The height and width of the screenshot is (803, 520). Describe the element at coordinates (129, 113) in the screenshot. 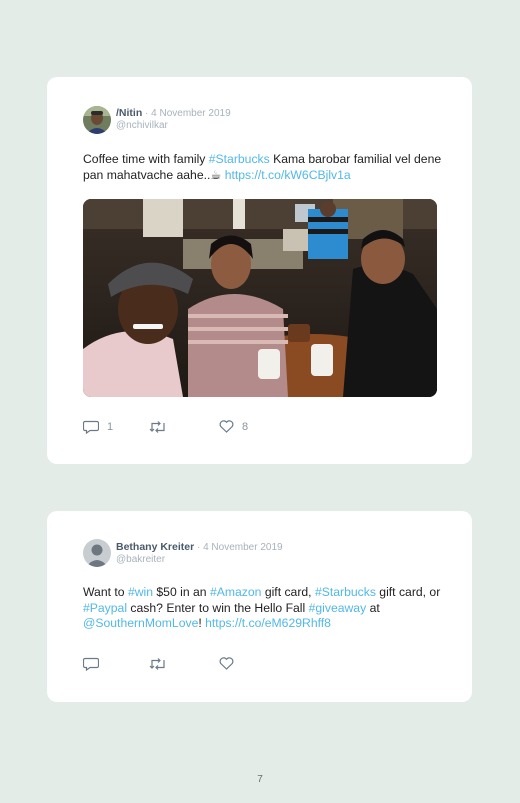

I see `author-name: /Nitin` at that location.